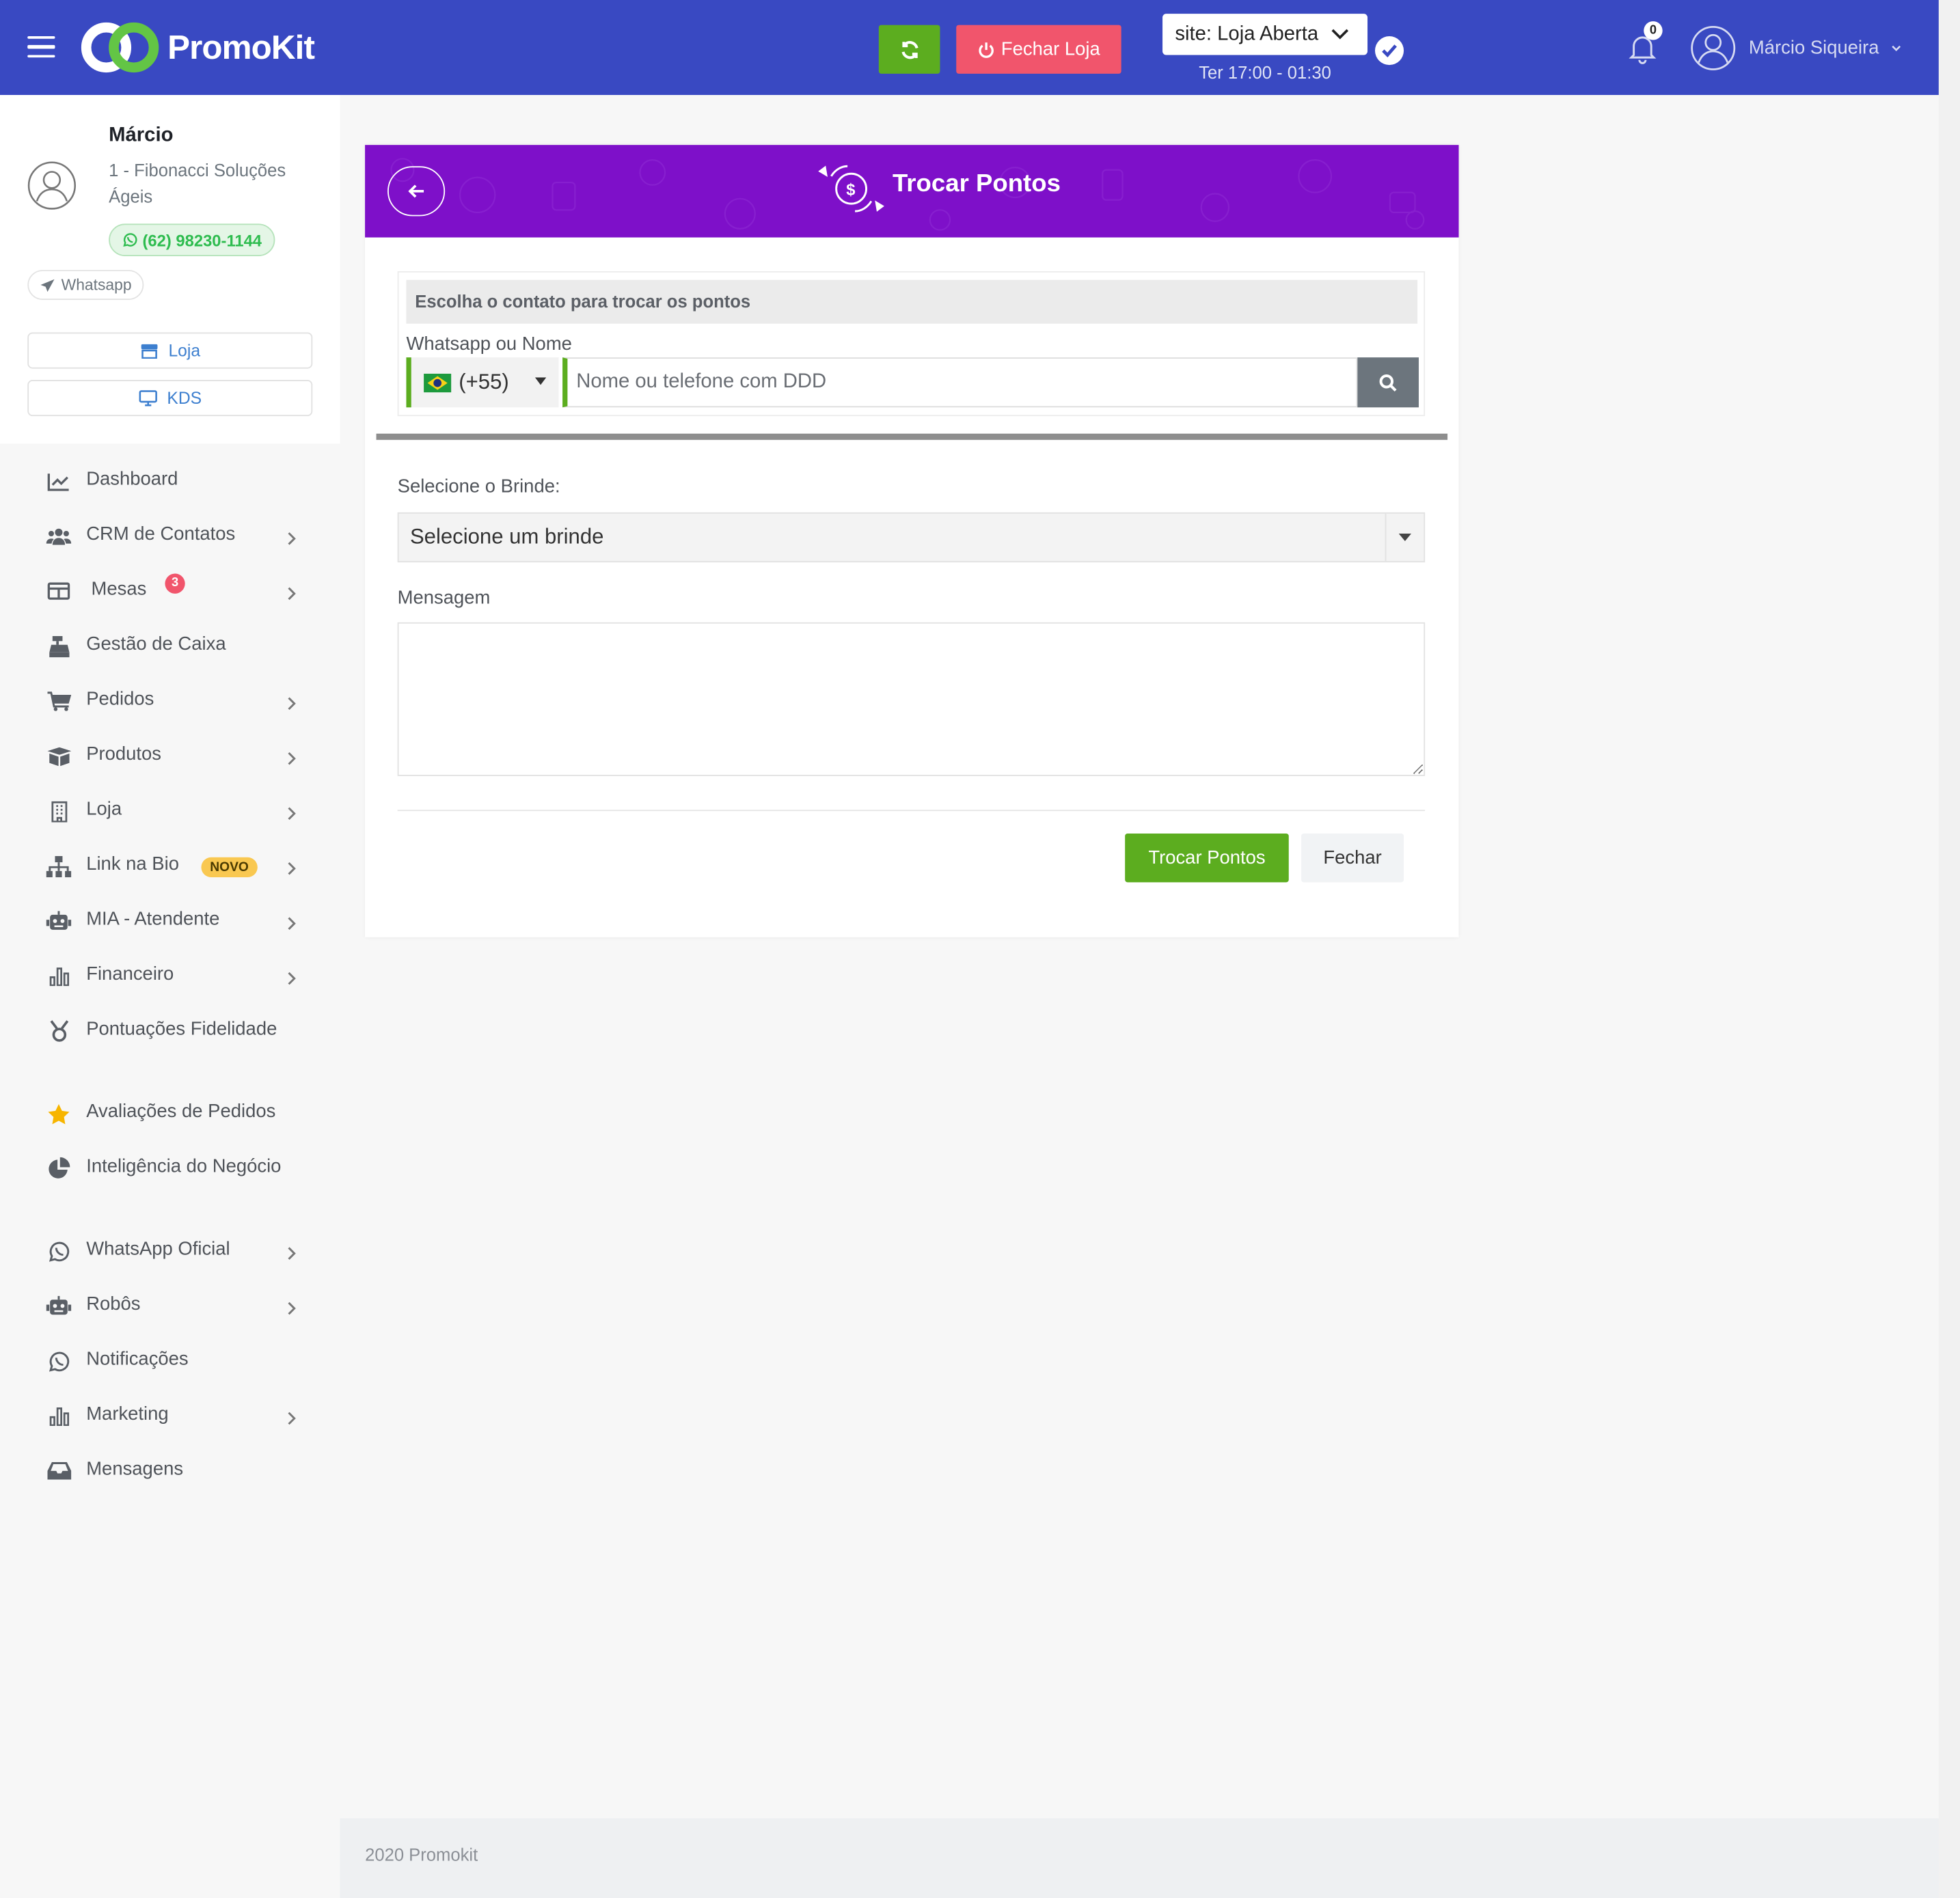 The height and width of the screenshot is (1898, 1960). Describe the element at coordinates (912, 302) in the screenshot. I see `contact-section-header: Escolha o contato para trocar os pontos` at that location.